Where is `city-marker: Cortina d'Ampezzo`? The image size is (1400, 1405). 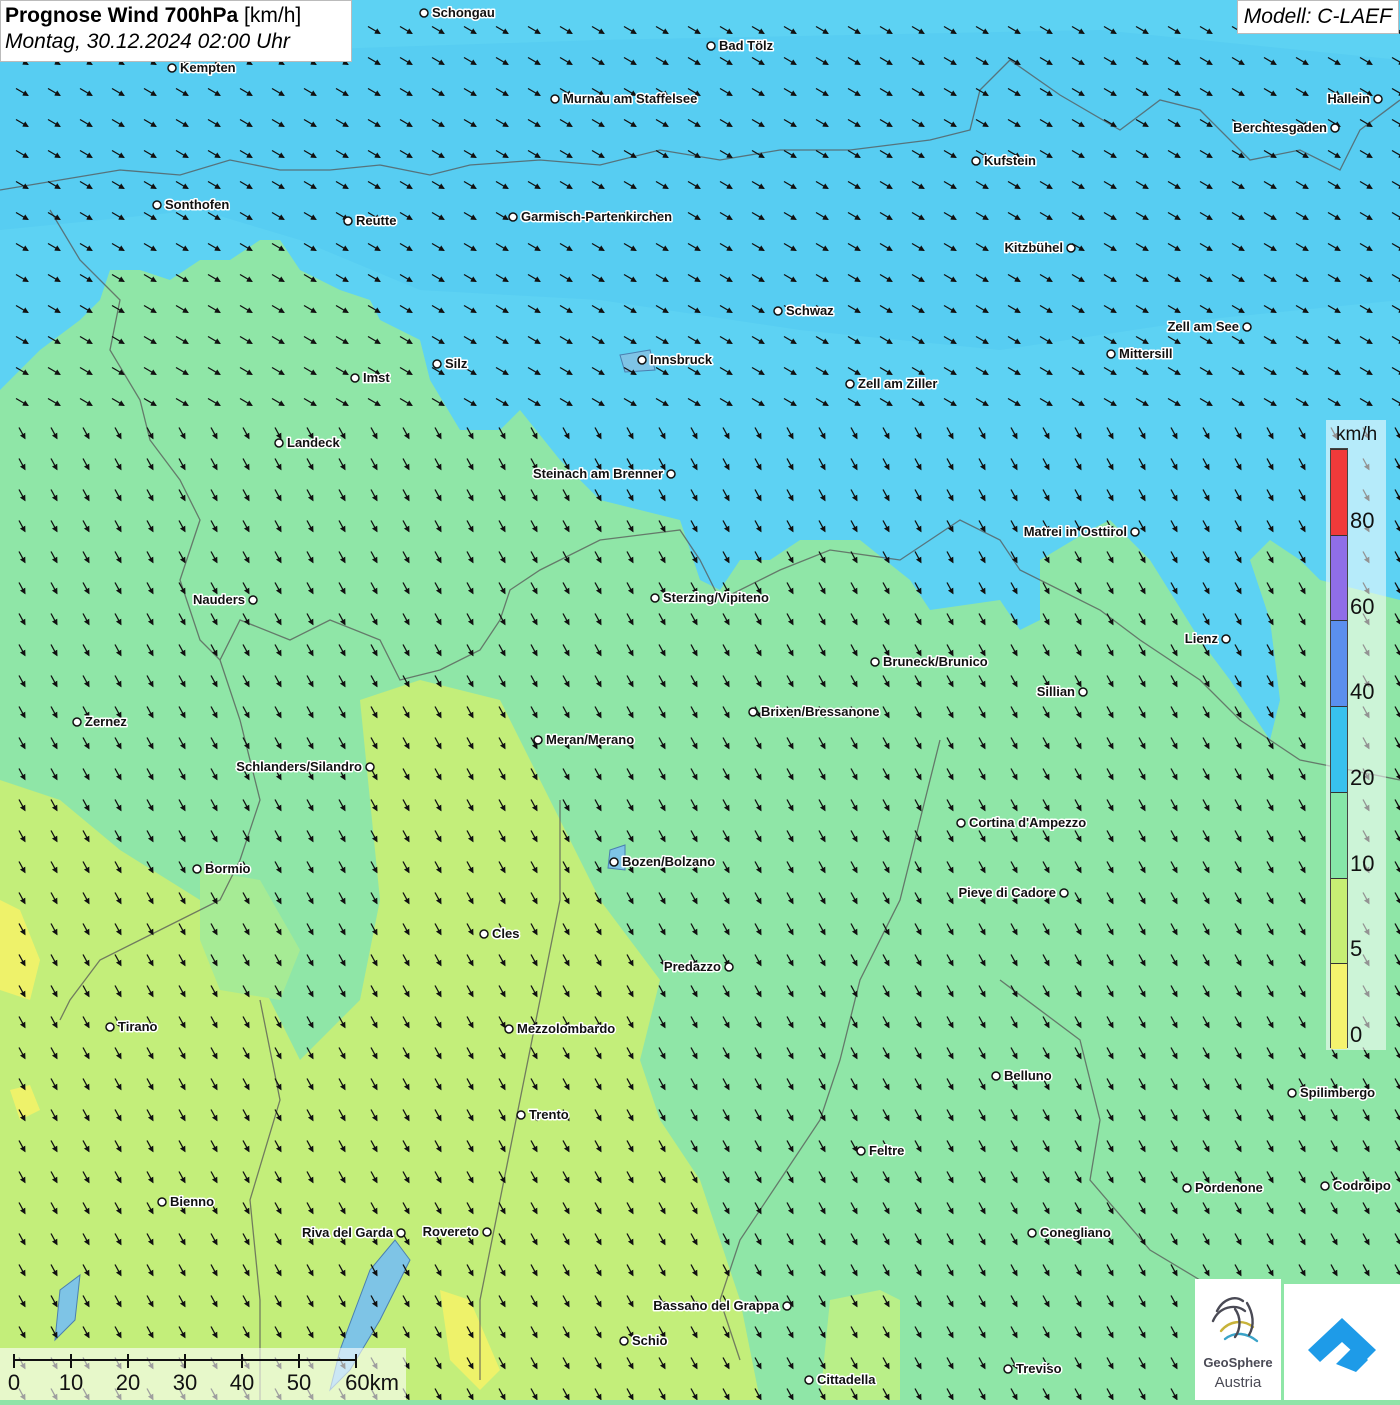 city-marker: Cortina d'Ampezzo is located at coordinates (1022, 823).